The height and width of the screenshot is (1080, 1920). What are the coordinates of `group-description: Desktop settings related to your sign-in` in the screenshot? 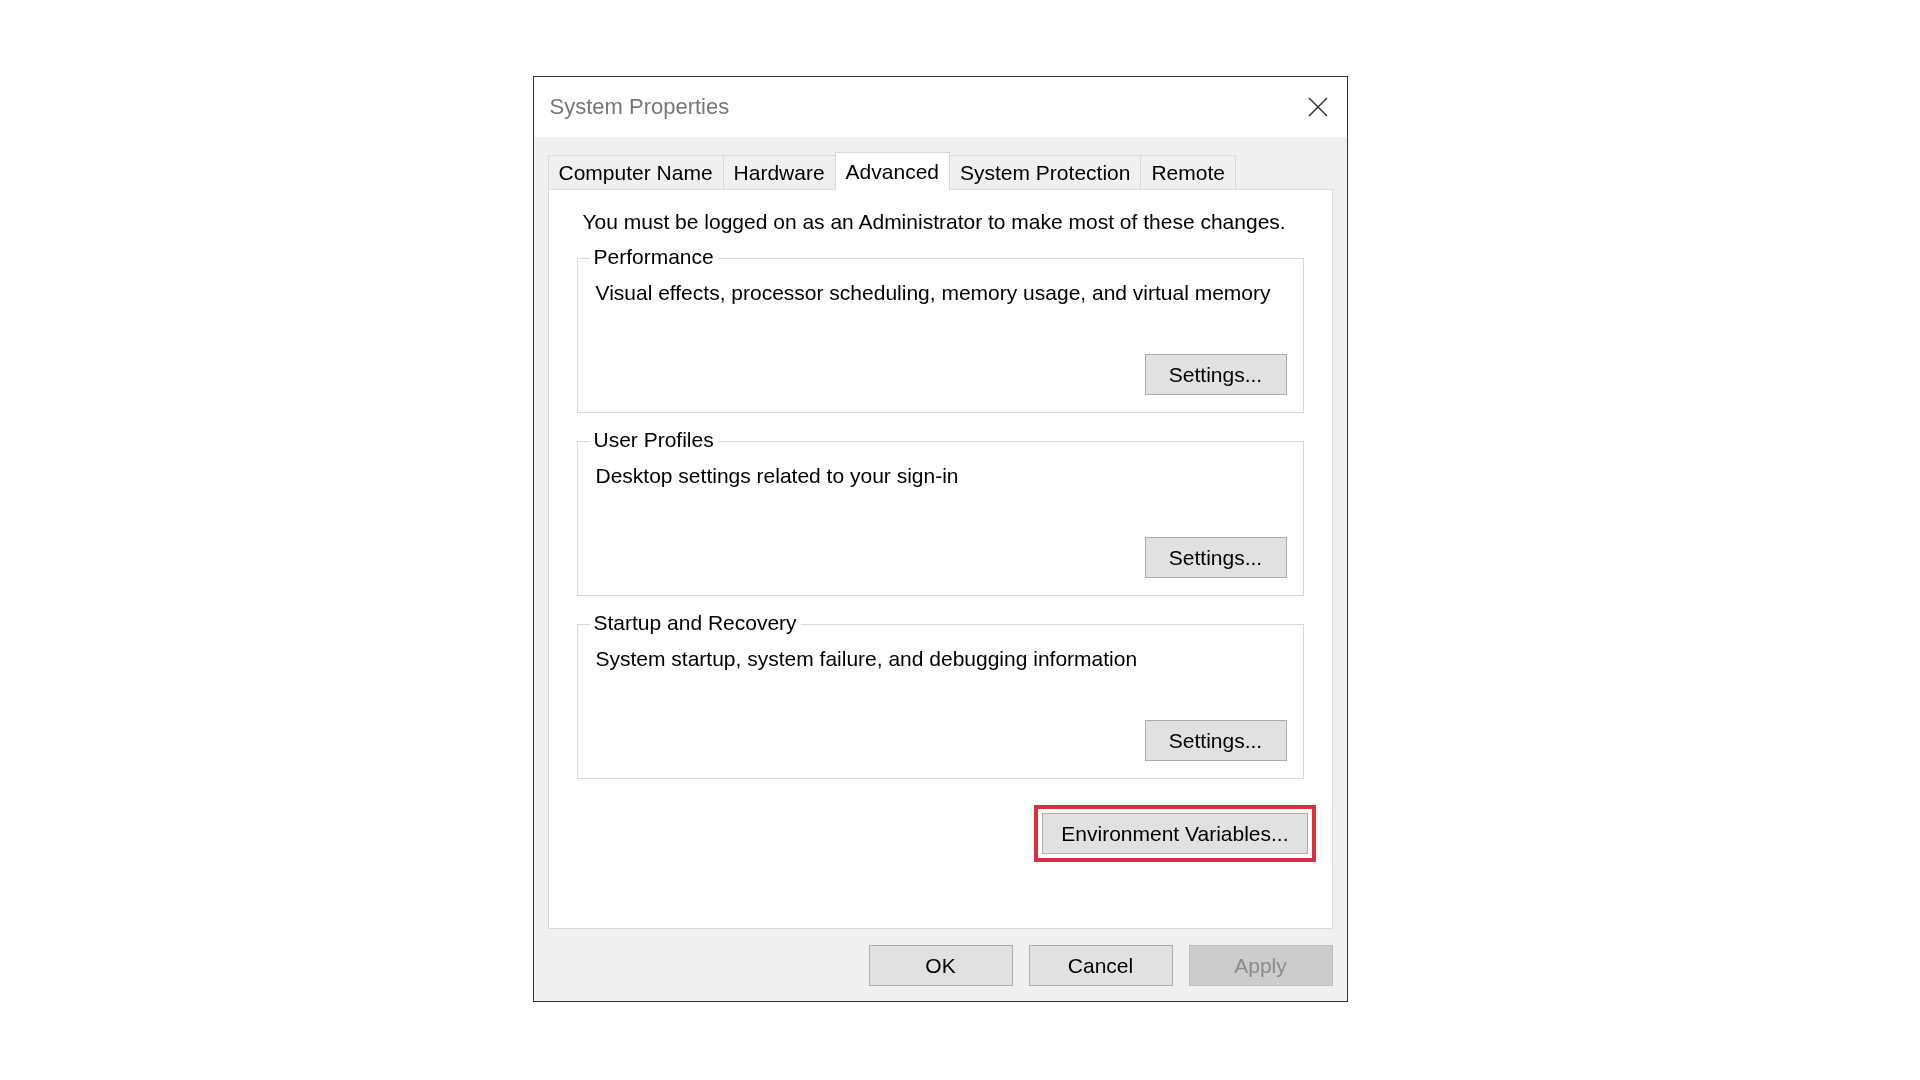 It's located at (777, 476).